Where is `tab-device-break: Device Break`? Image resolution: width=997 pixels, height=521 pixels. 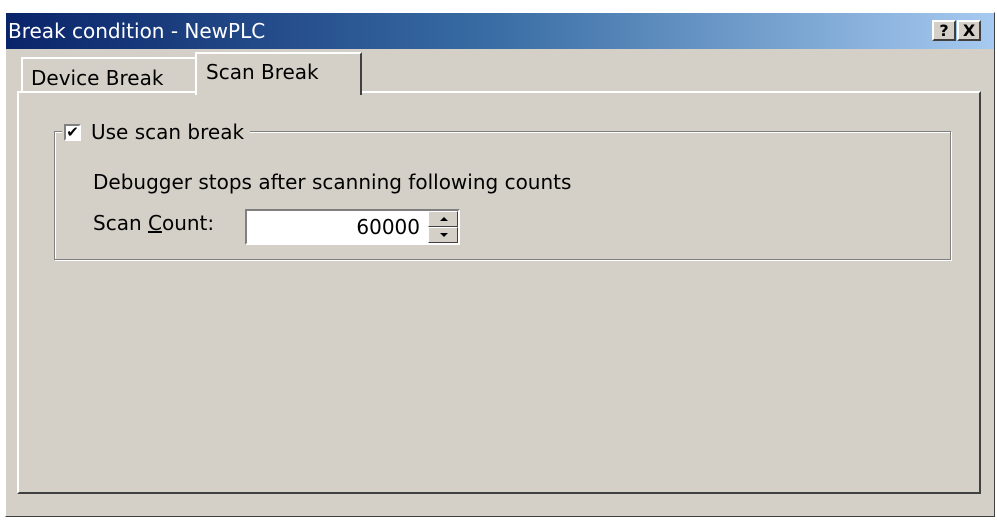
tab-device-break: Device Break is located at coordinates (110, 74).